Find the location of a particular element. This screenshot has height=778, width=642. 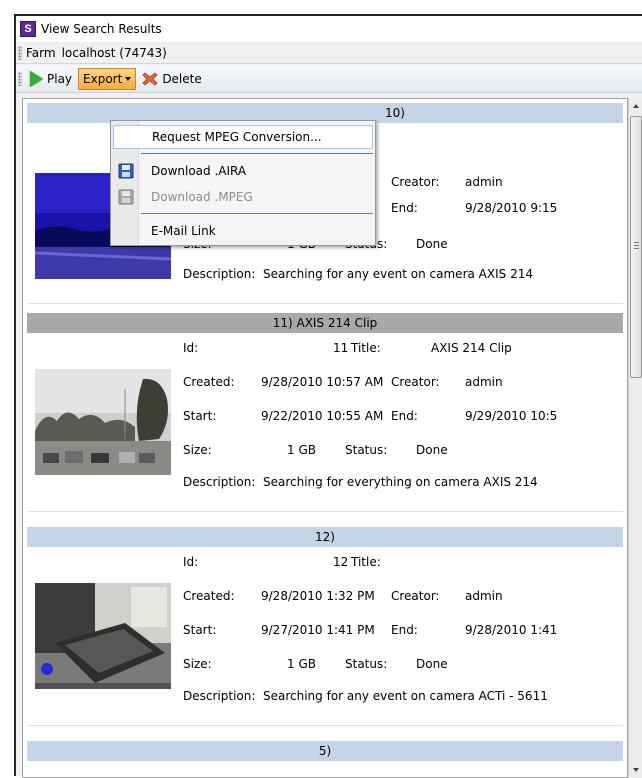

play-button: Play is located at coordinates (51, 79).